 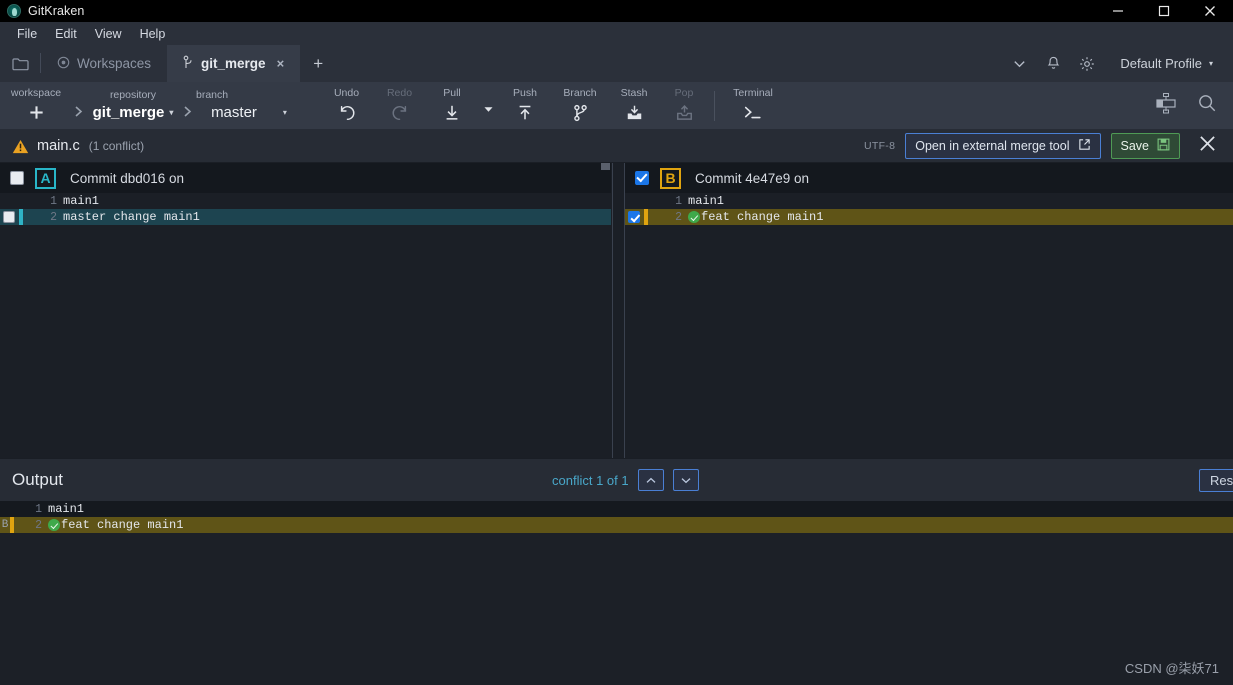 I want to click on repository-selector: repository git_merge ▾, so click(x=133, y=106).